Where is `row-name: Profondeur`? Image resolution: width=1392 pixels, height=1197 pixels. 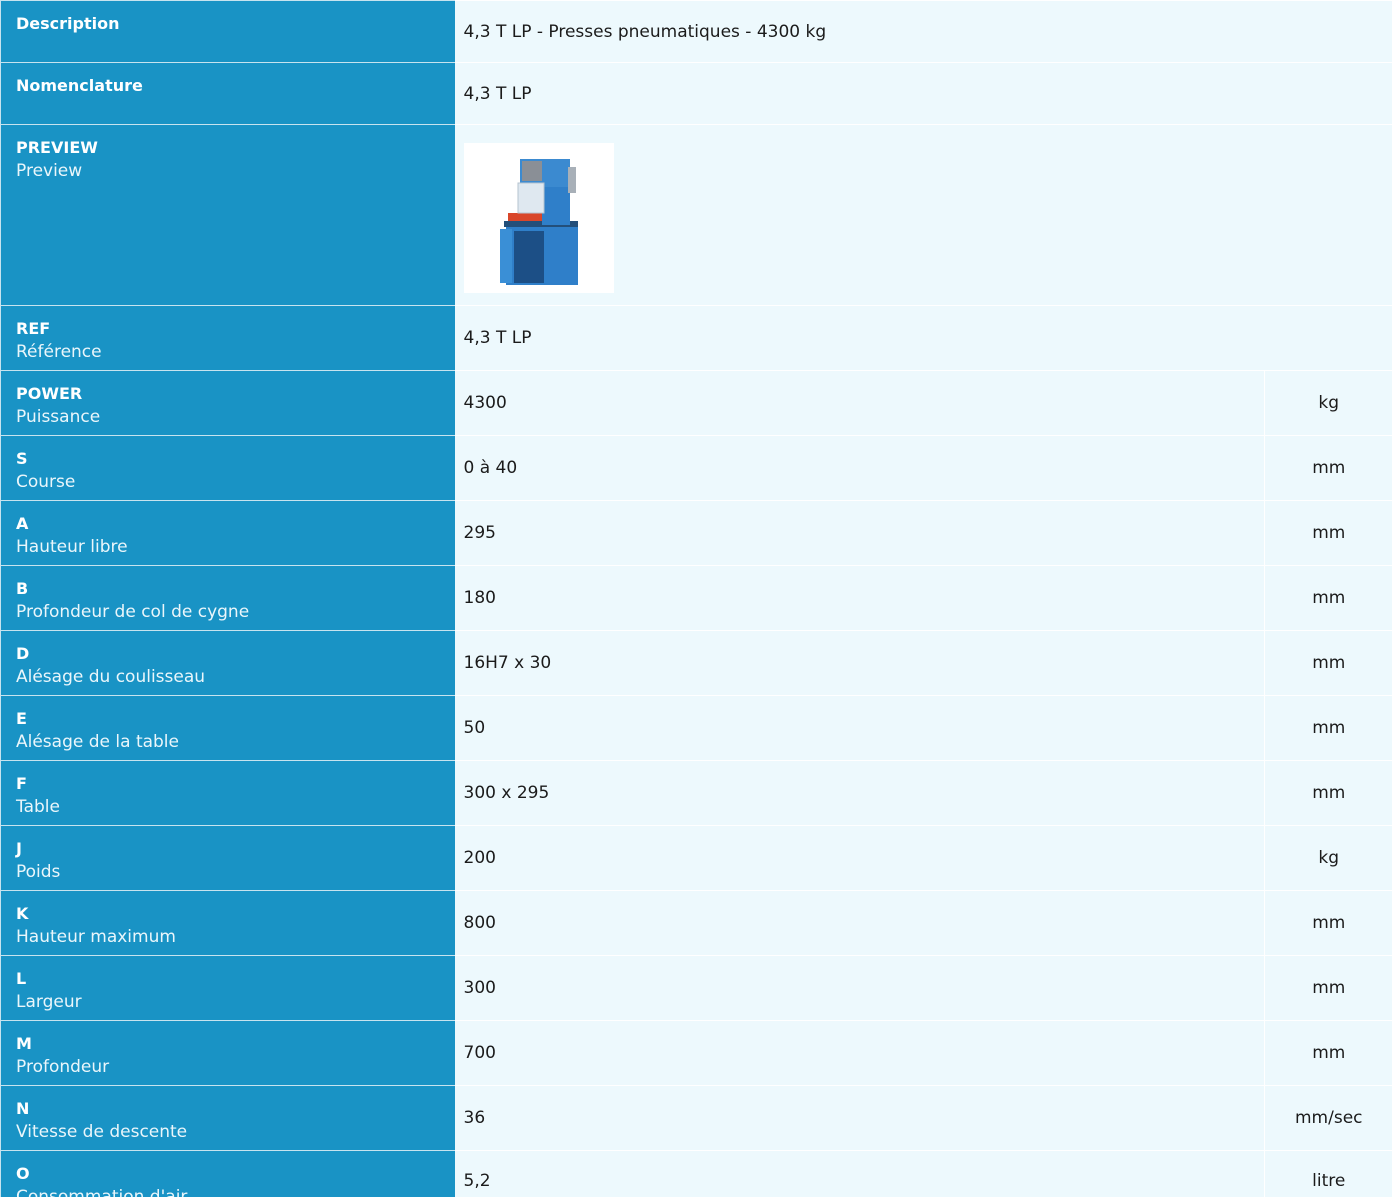 row-name: Profondeur is located at coordinates (63, 1067).